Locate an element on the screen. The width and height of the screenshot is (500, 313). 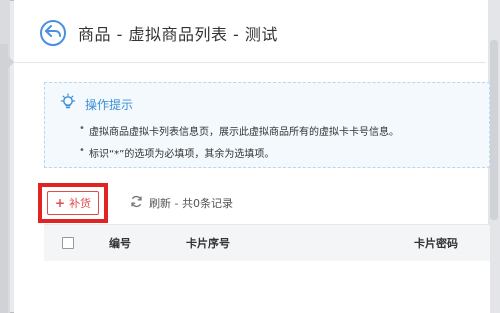
column-header-card-number: 卡片序号 is located at coordinates (208, 243).